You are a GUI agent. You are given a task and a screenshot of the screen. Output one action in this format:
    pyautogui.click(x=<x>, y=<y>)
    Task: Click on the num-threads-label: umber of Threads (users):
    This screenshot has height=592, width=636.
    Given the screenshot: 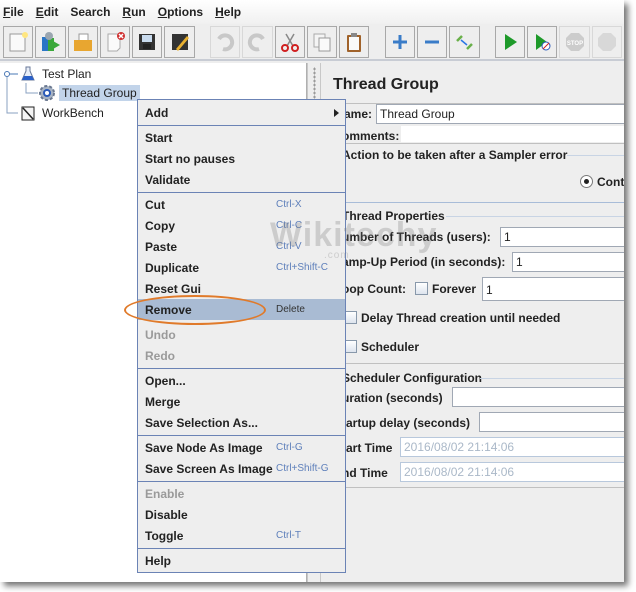 What is the action you would take?
    pyautogui.click(x=416, y=237)
    